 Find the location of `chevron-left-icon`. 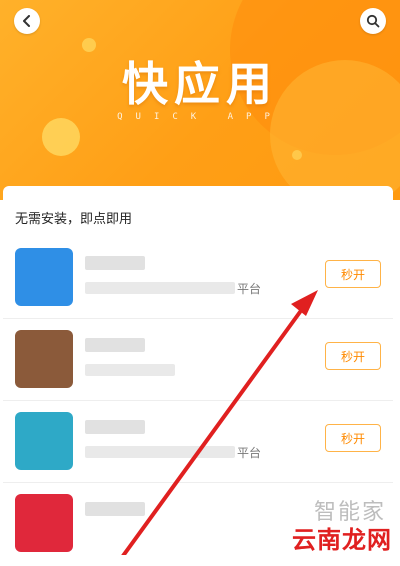

chevron-left-icon is located at coordinates (26, 21).